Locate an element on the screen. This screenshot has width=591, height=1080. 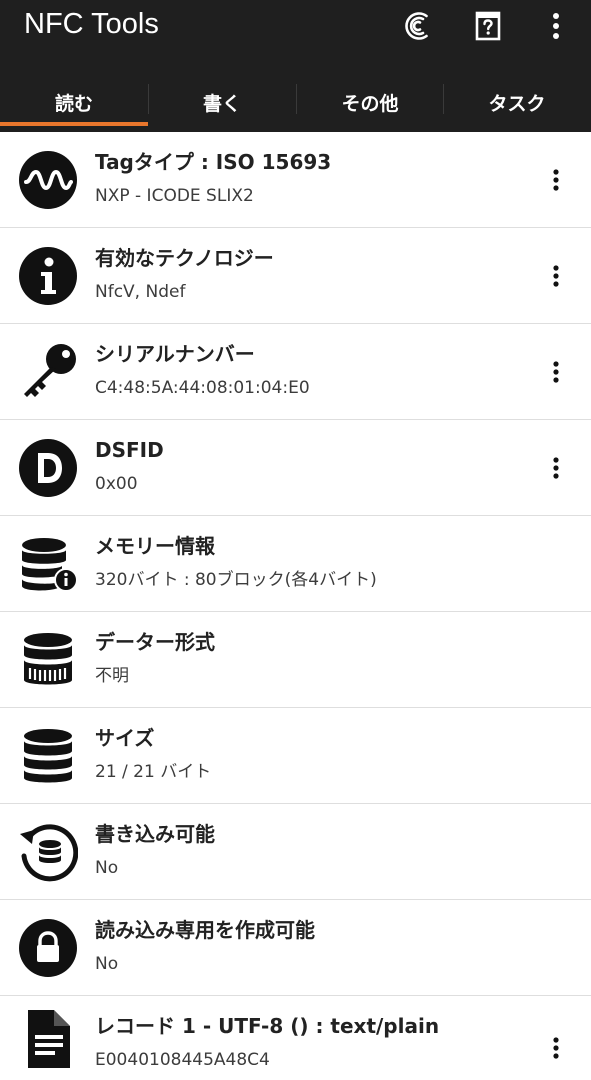
list-item-technologies: 有効なテクノロジー NfcV, Ndef is located at coordinates (295, 276).